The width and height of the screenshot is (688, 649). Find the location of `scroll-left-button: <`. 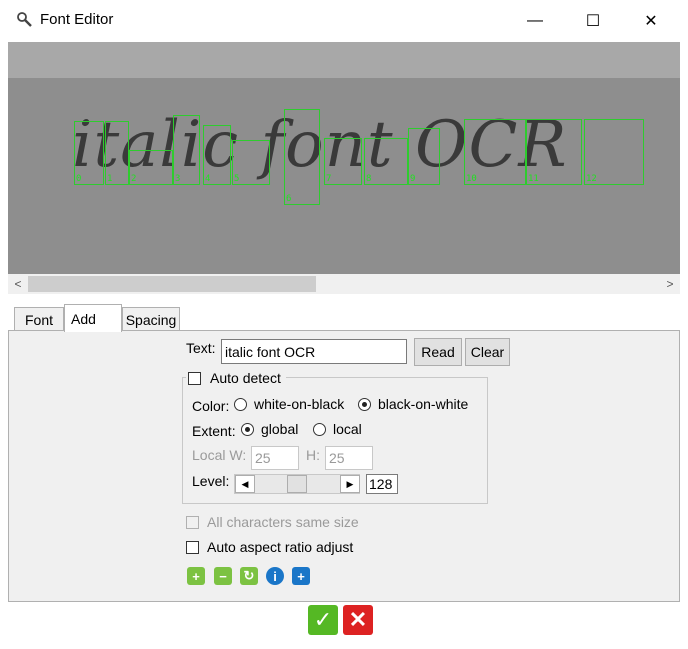

scroll-left-button: < is located at coordinates (18, 284).